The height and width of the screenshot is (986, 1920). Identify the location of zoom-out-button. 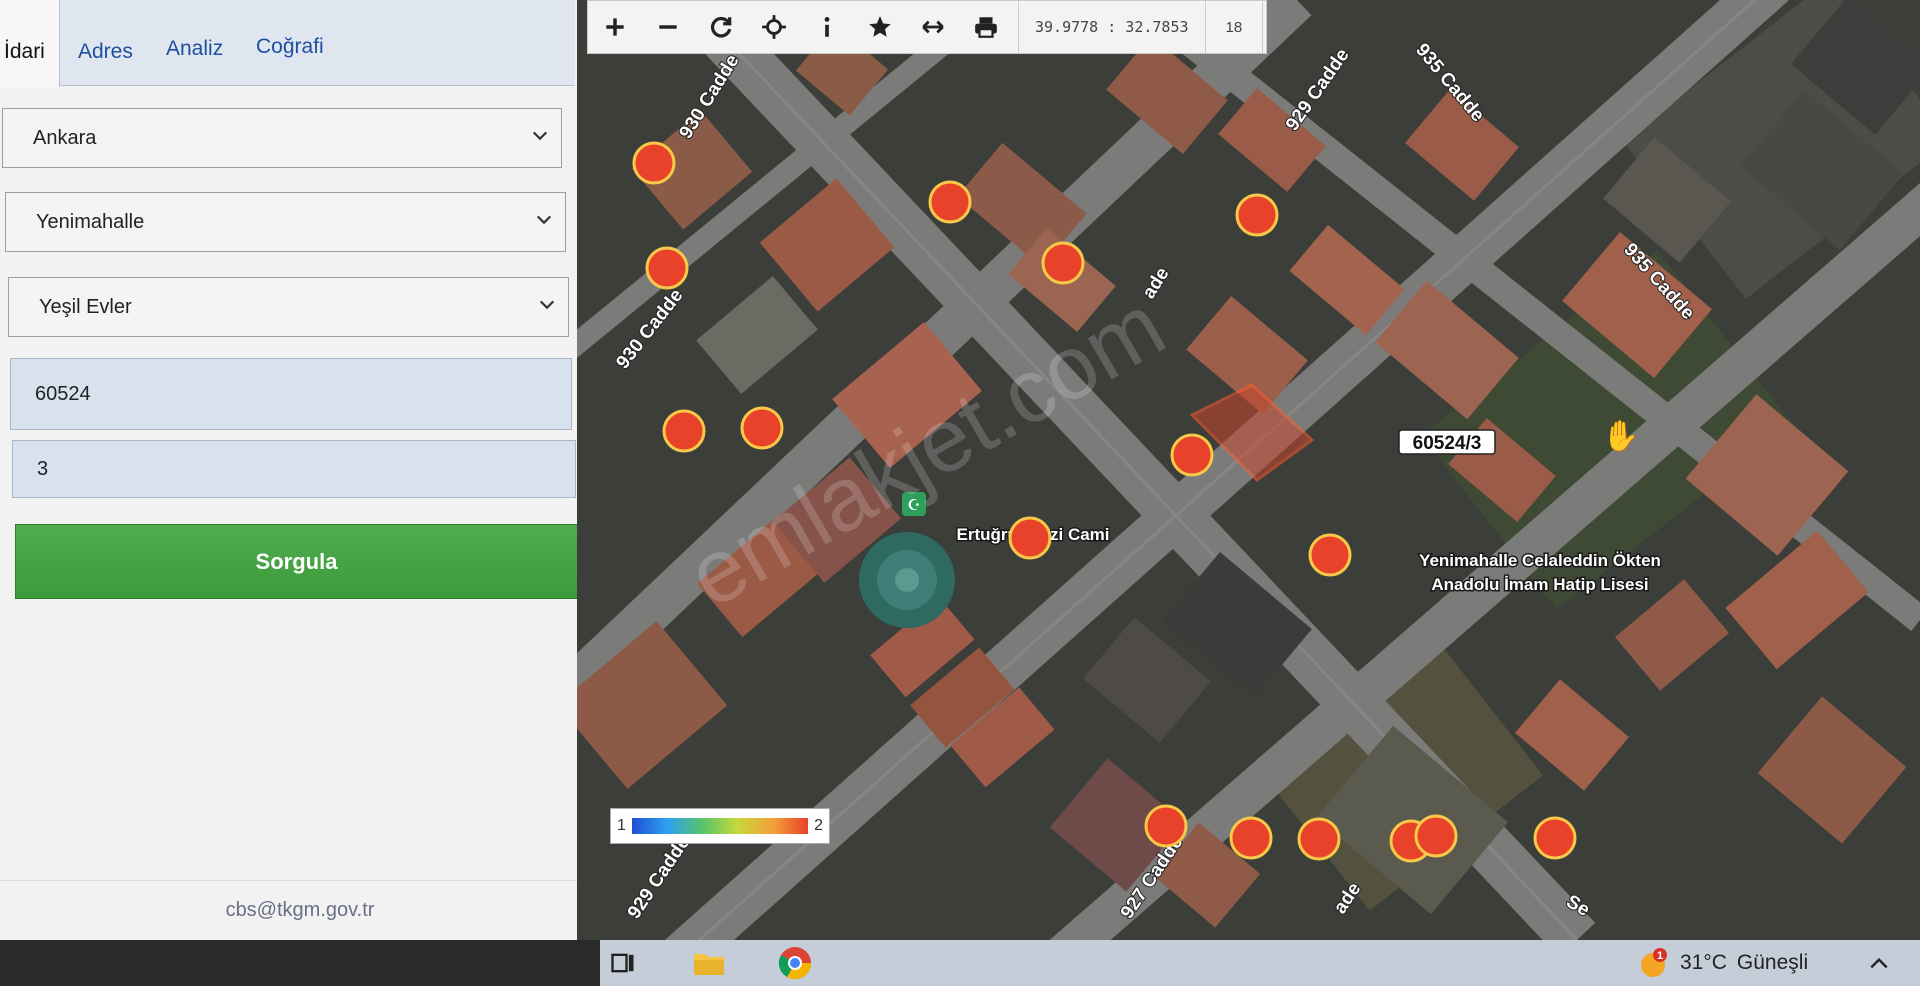
(667, 27).